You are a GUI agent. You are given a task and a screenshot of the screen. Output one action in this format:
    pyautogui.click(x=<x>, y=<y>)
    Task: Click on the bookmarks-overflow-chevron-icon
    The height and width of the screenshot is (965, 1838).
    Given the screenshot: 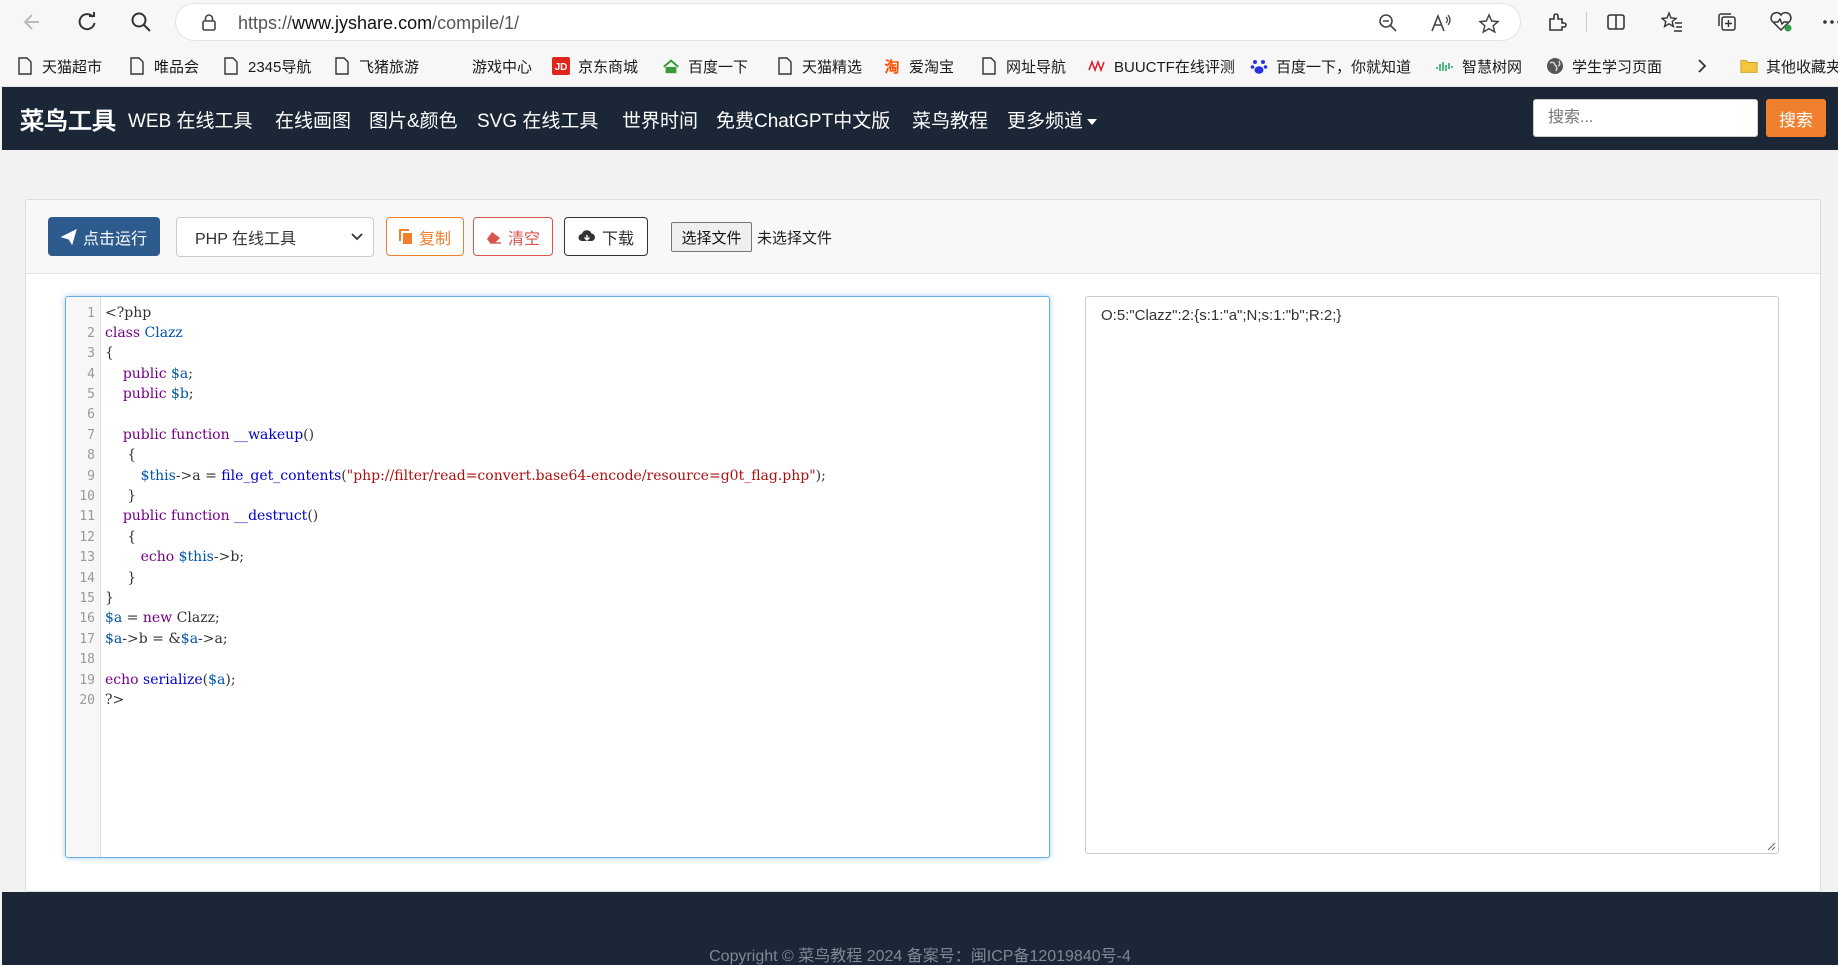 What is the action you would take?
    pyautogui.click(x=1702, y=66)
    